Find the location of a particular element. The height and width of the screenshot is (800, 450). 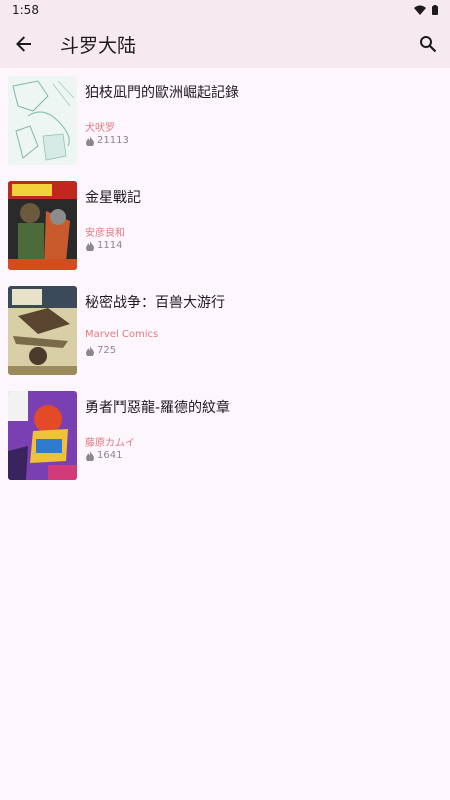

search-button is located at coordinates (428, 44).